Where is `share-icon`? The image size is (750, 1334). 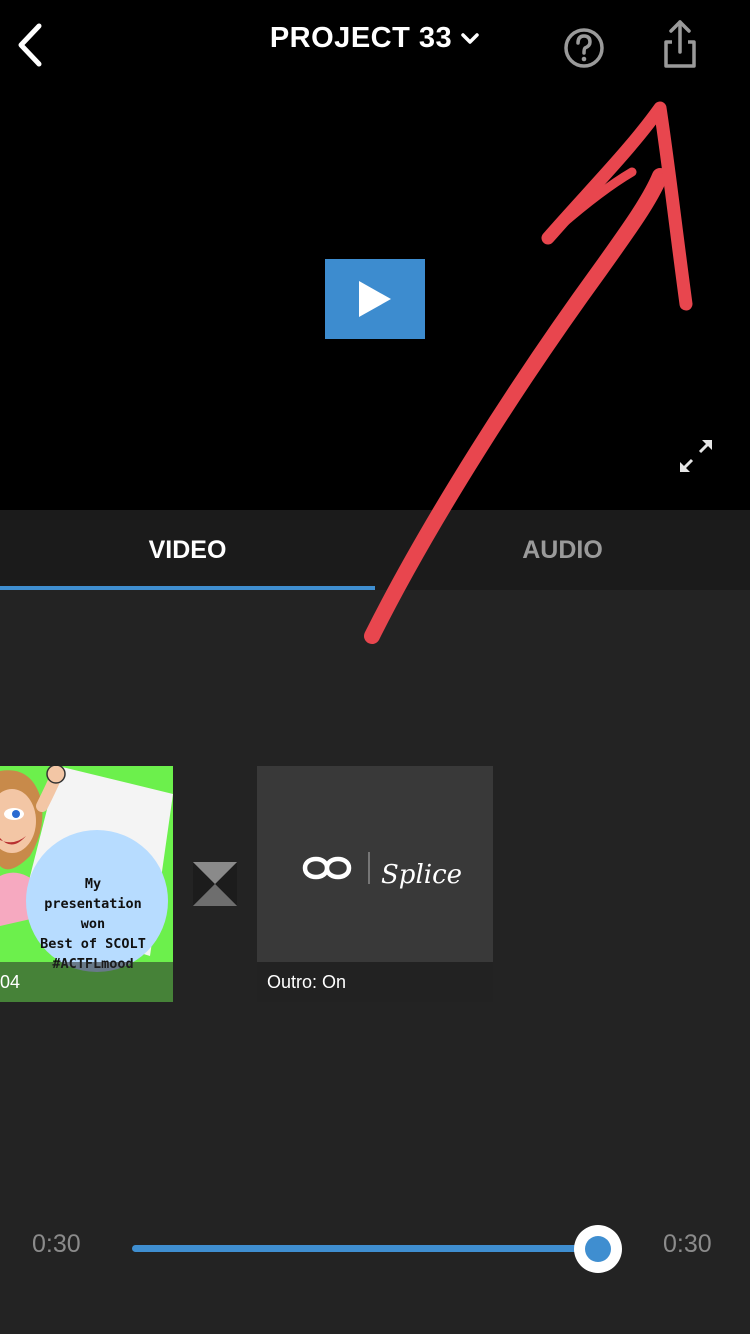 share-icon is located at coordinates (680, 44).